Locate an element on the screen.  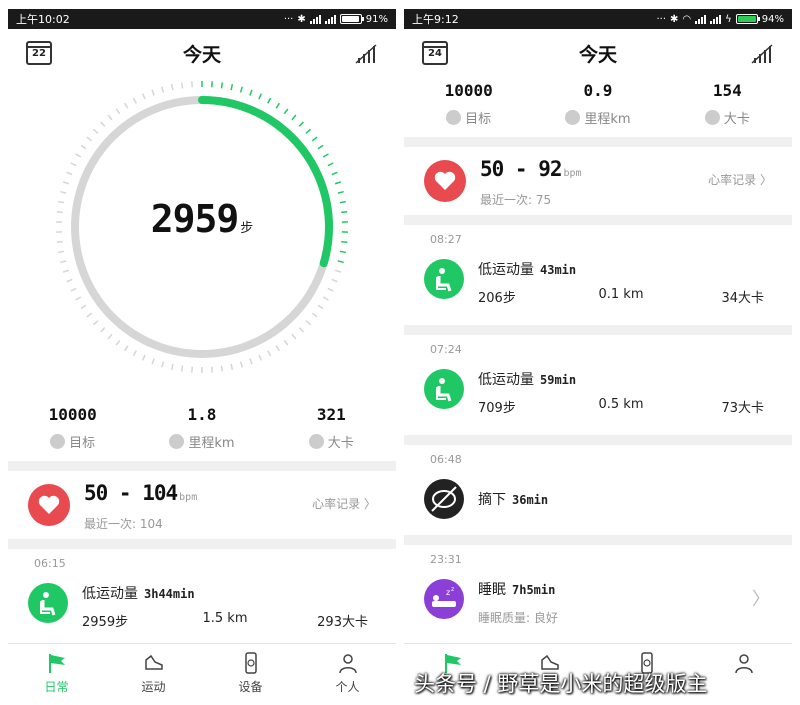
tab-daily: 日常 is located at coordinates (56, 674).